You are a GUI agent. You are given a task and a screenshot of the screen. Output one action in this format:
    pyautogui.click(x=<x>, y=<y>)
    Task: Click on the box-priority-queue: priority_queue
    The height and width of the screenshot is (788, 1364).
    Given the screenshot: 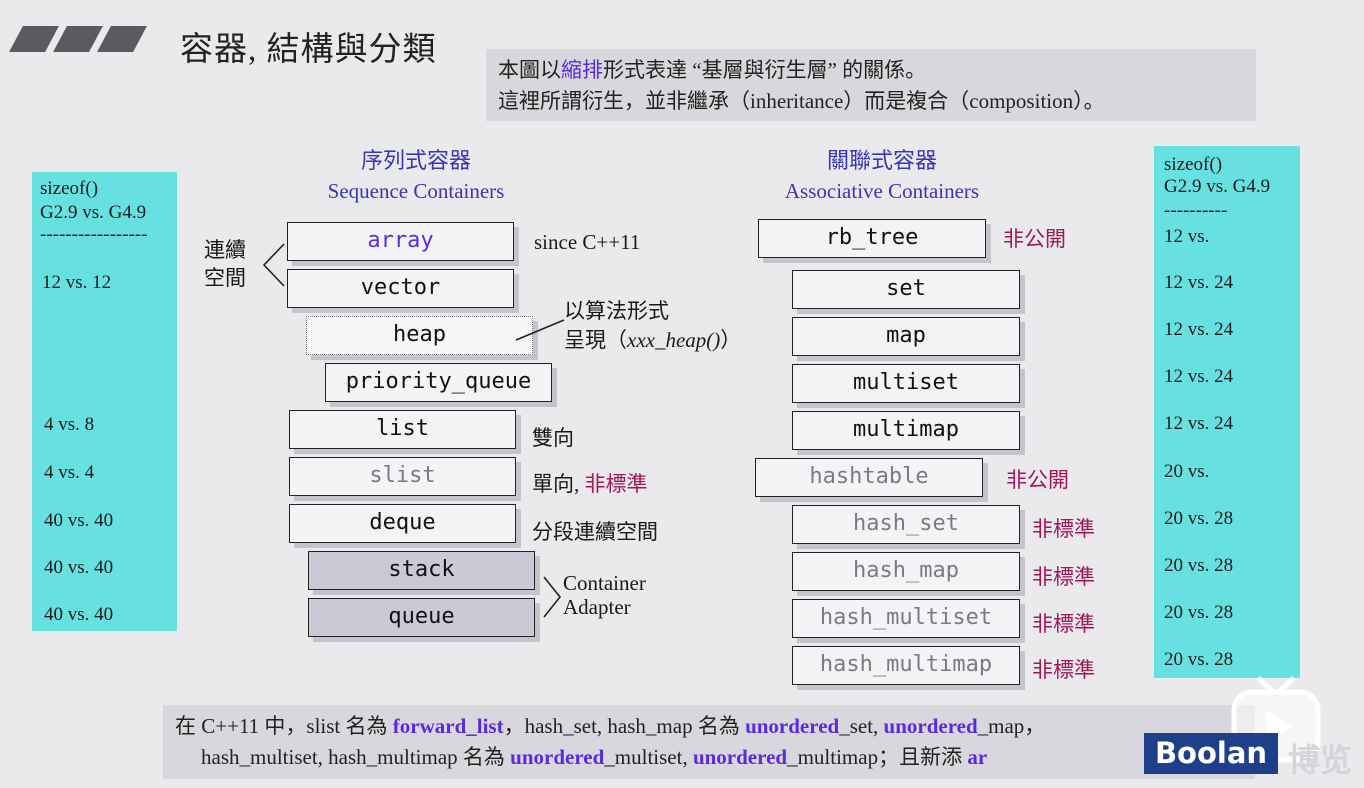 What is the action you would take?
    pyautogui.click(x=438, y=382)
    